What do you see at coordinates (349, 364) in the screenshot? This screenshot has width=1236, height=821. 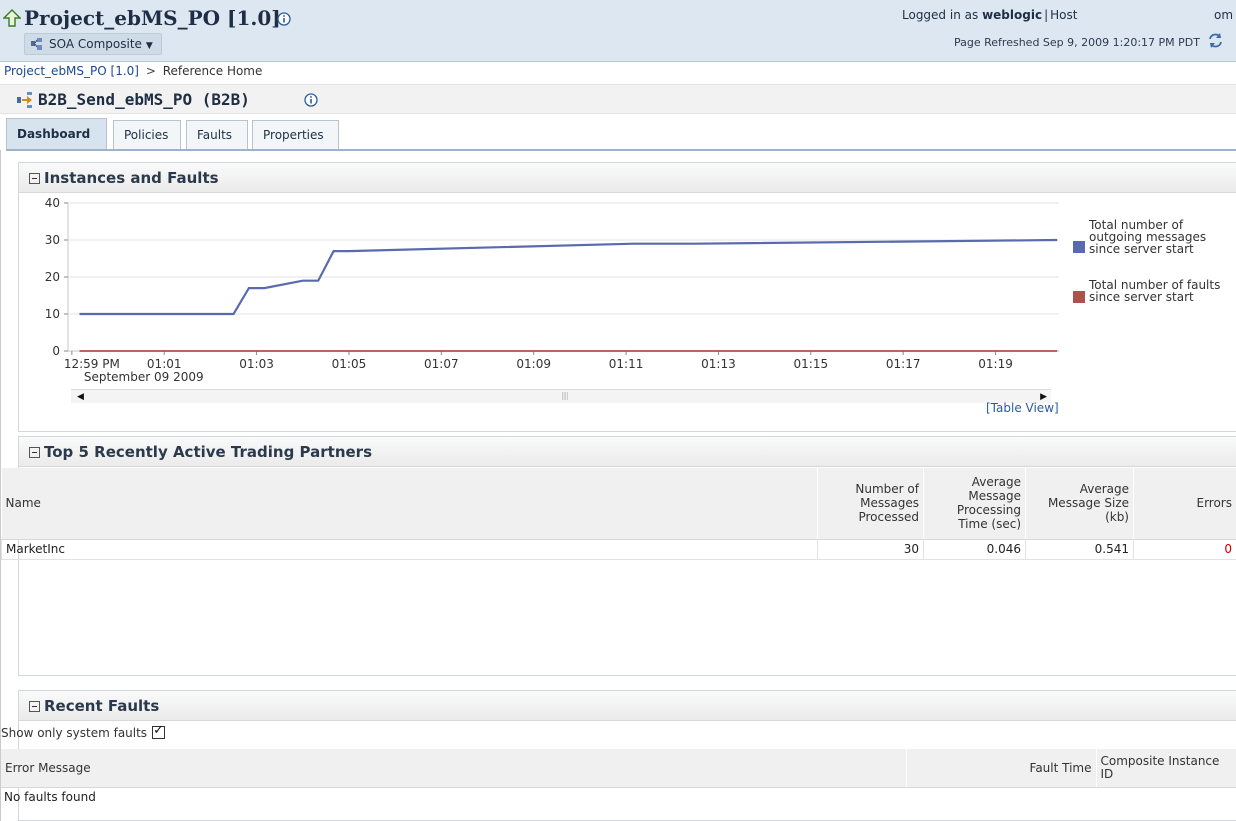 I see `x-tick-label: 01:05` at bounding box center [349, 364].